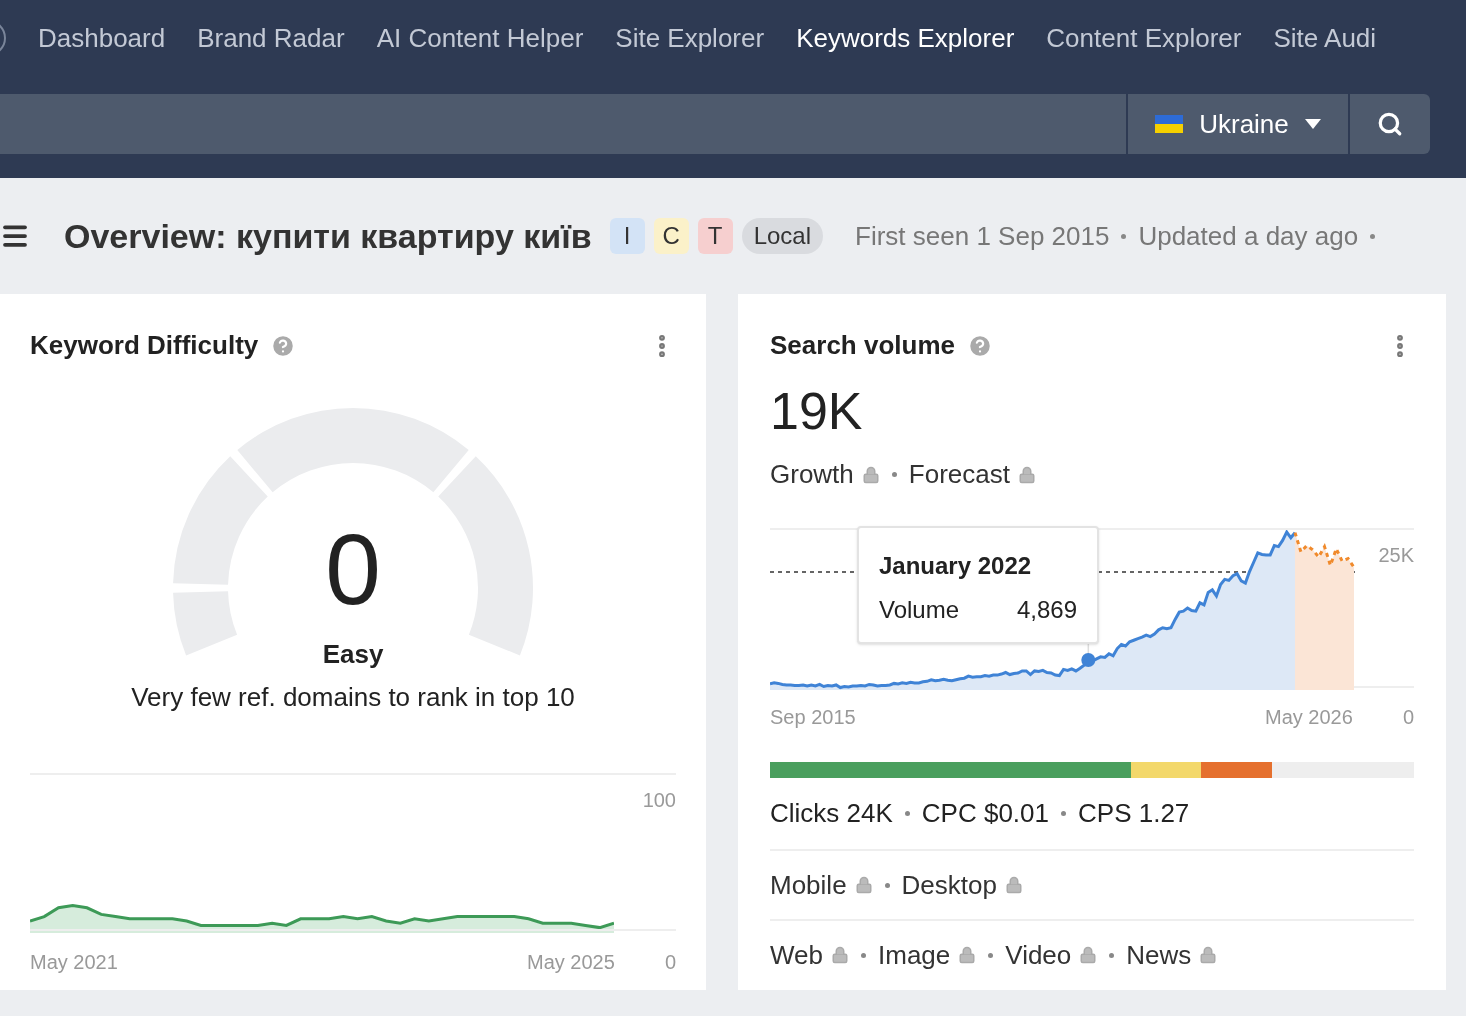  Describe the element at coordinates (102, 38) in the screenshot. I see `nav-link: Dashboard` at that location.